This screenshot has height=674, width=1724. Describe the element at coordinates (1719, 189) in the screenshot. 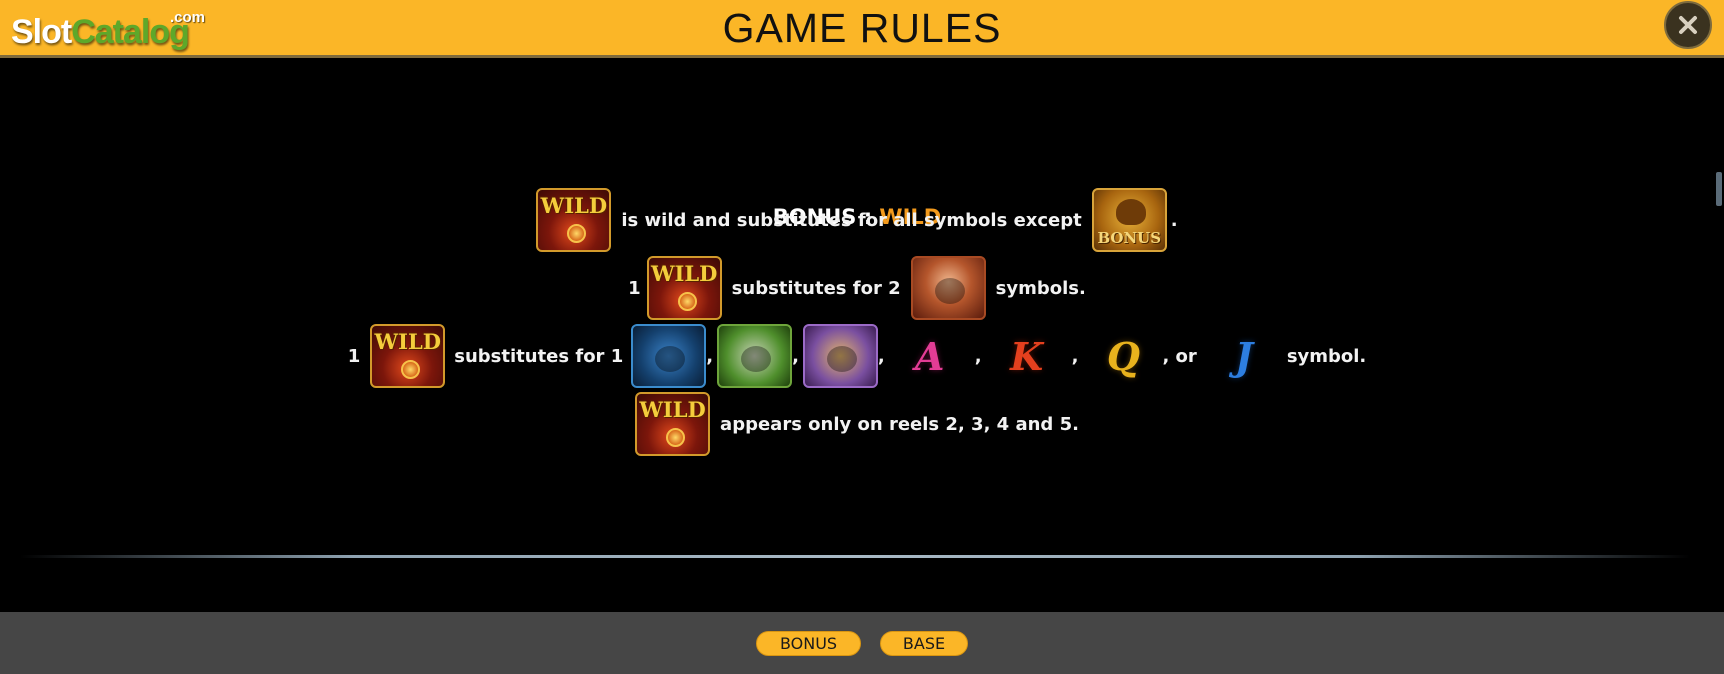

I see `scrollbar-thumb` at that location.